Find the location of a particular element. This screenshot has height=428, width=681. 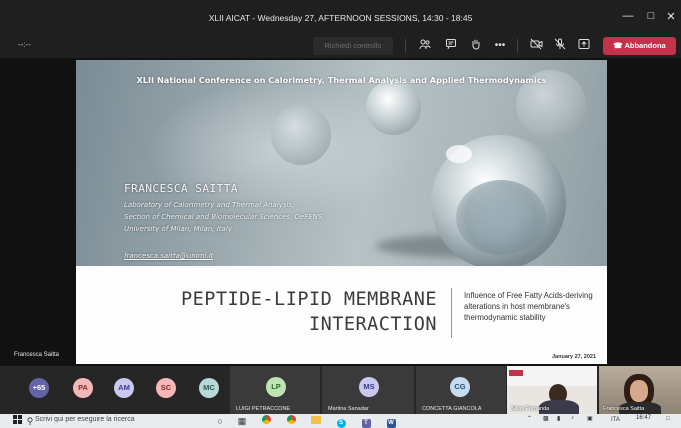

glass-marble-blur is located at coordinates (301, 135).